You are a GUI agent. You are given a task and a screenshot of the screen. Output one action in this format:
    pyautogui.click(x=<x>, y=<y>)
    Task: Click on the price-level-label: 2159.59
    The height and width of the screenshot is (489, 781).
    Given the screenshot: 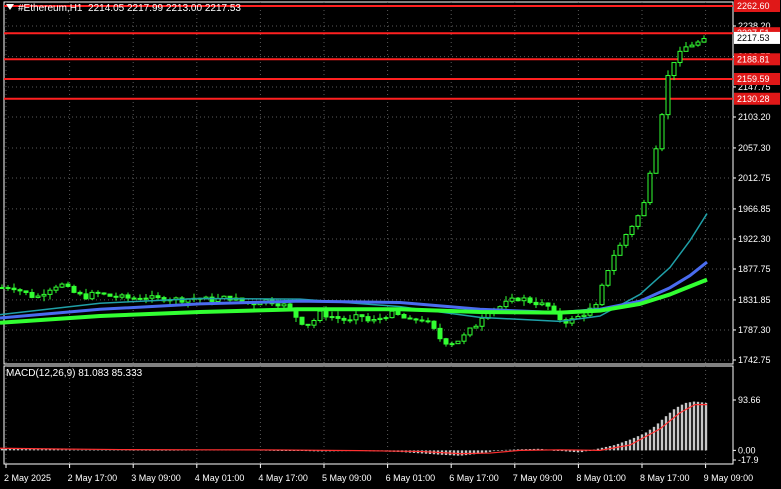 What is the action you would take?
    pyautogui.click(x=753, y=79)
    